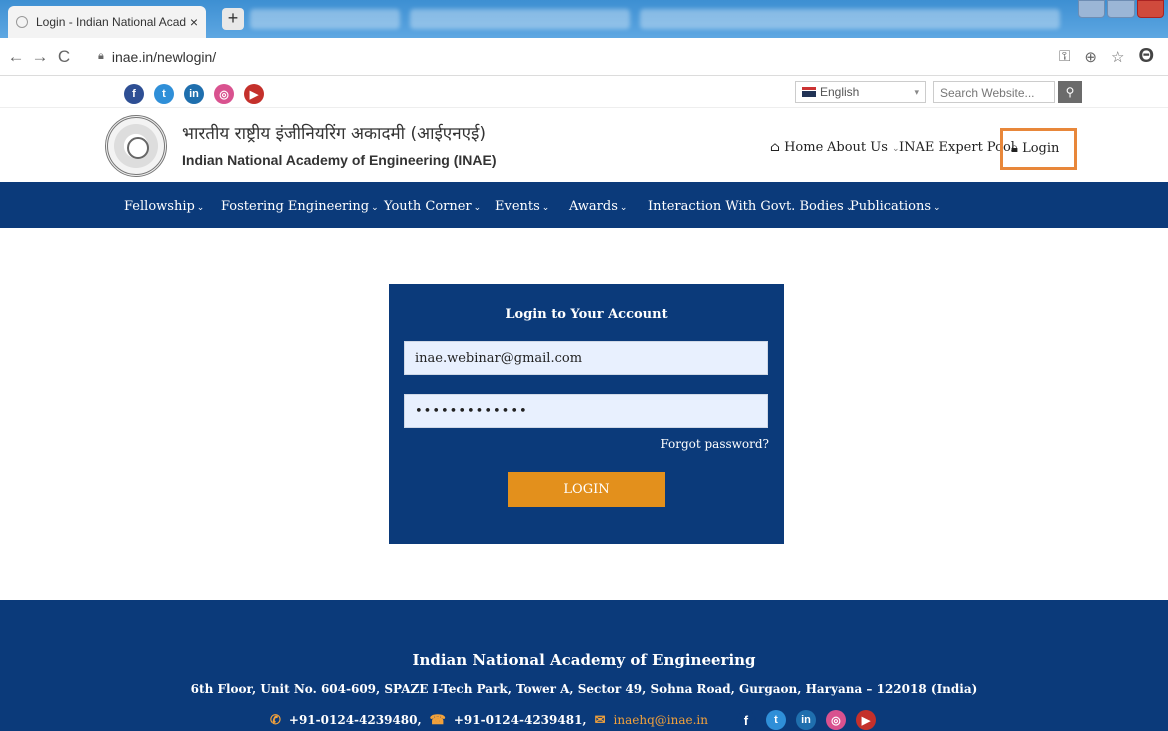 The image size is (1168, 731). Describe the element at coordinates (517, 206) in the screenshot. I see `nav-label: Events` at that location.